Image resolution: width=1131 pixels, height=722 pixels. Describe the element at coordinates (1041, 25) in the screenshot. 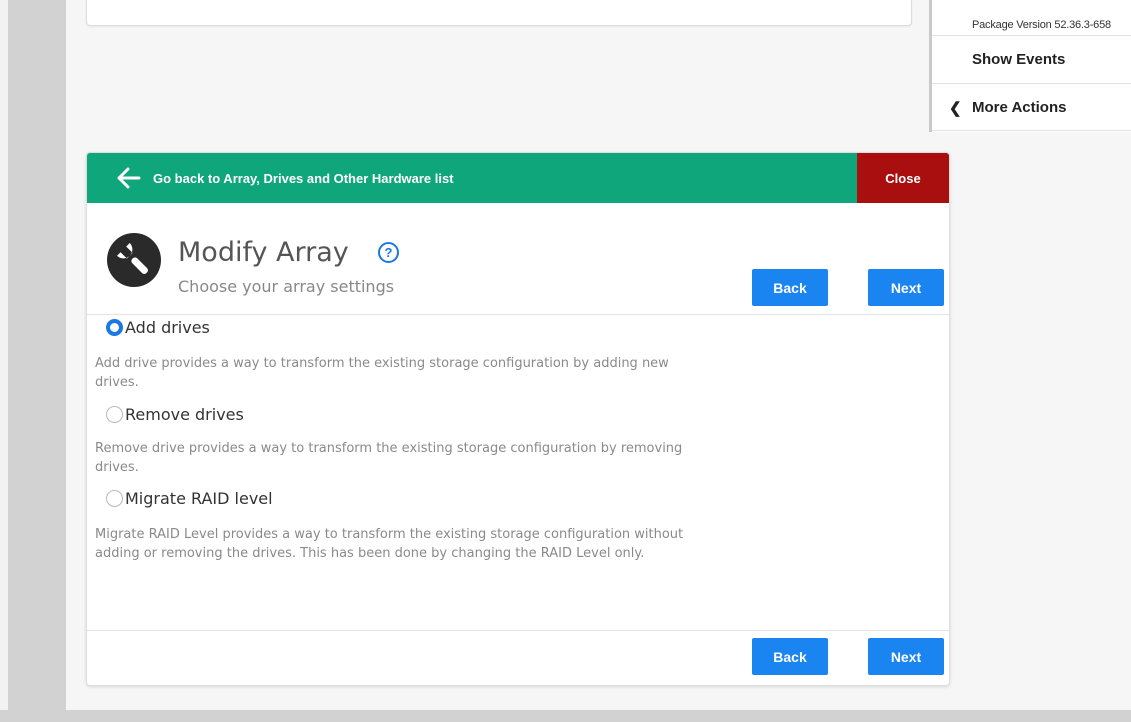

I see `package-version: Package Version 52.36.3-658` at that location.